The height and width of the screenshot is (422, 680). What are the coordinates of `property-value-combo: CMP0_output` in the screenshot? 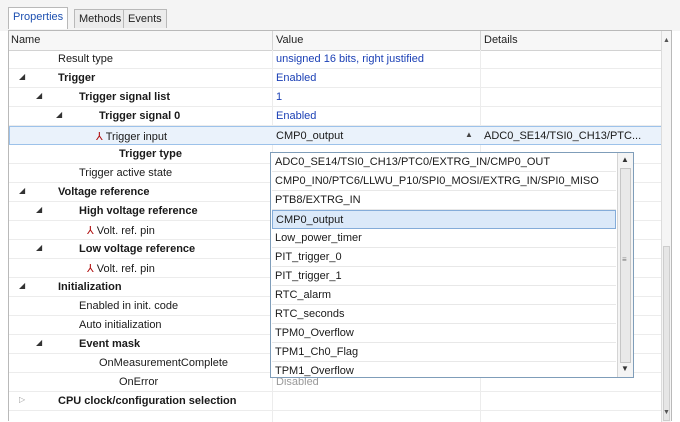 It's located at (309, 136).